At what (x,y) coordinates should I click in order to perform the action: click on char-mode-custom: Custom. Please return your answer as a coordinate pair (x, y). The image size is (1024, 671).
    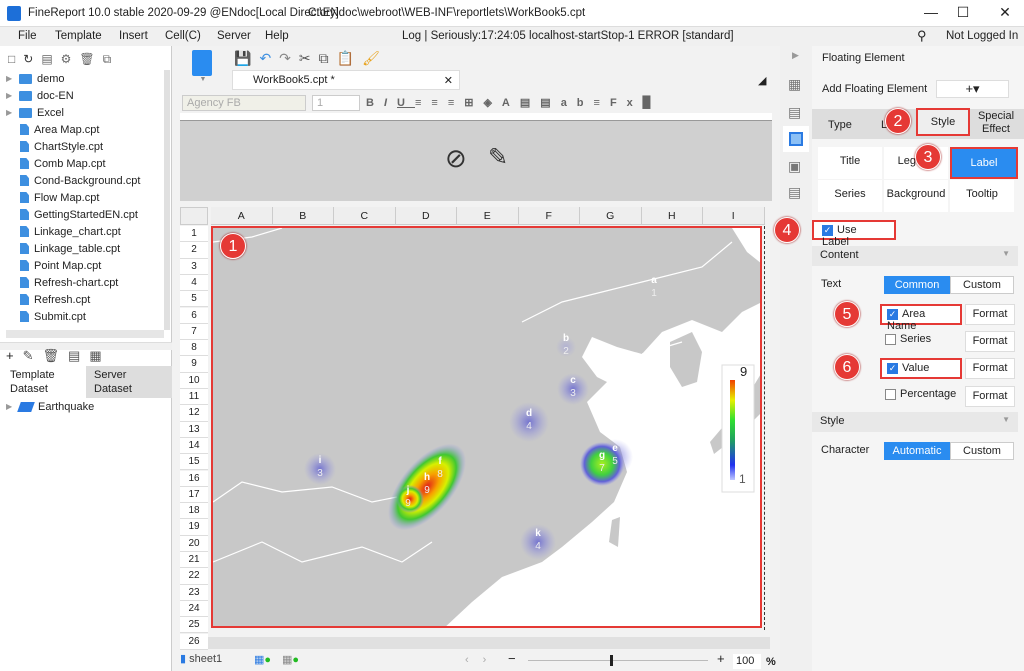
    Looking at the image, I should click on (982, 451).